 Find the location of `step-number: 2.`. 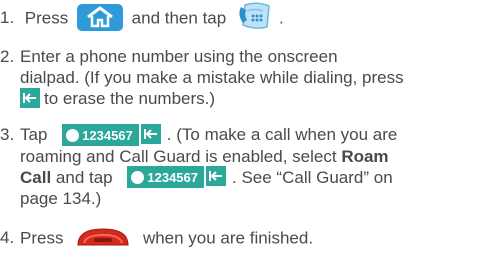

step-number: 2. is located at coordinates (7, 56).